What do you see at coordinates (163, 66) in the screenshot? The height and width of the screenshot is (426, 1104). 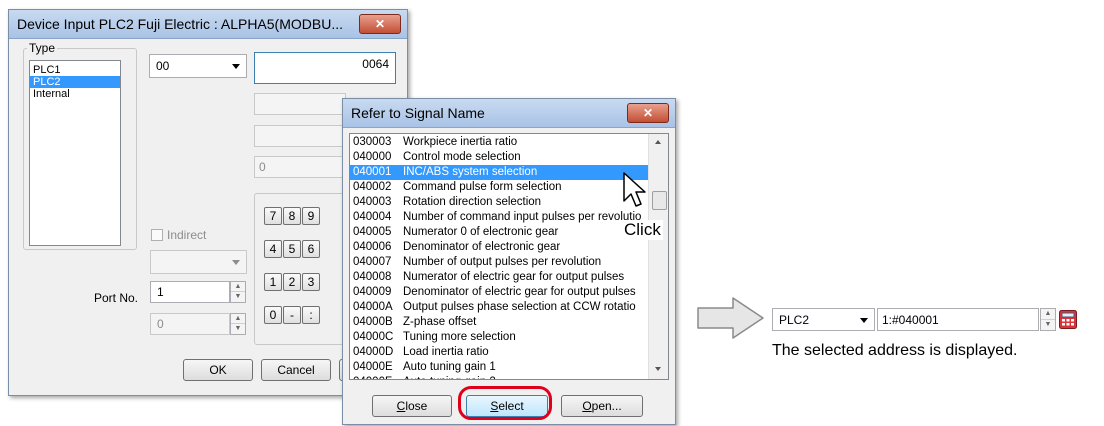 I see `device-type-value: 00` at bounding box center [163, 66].